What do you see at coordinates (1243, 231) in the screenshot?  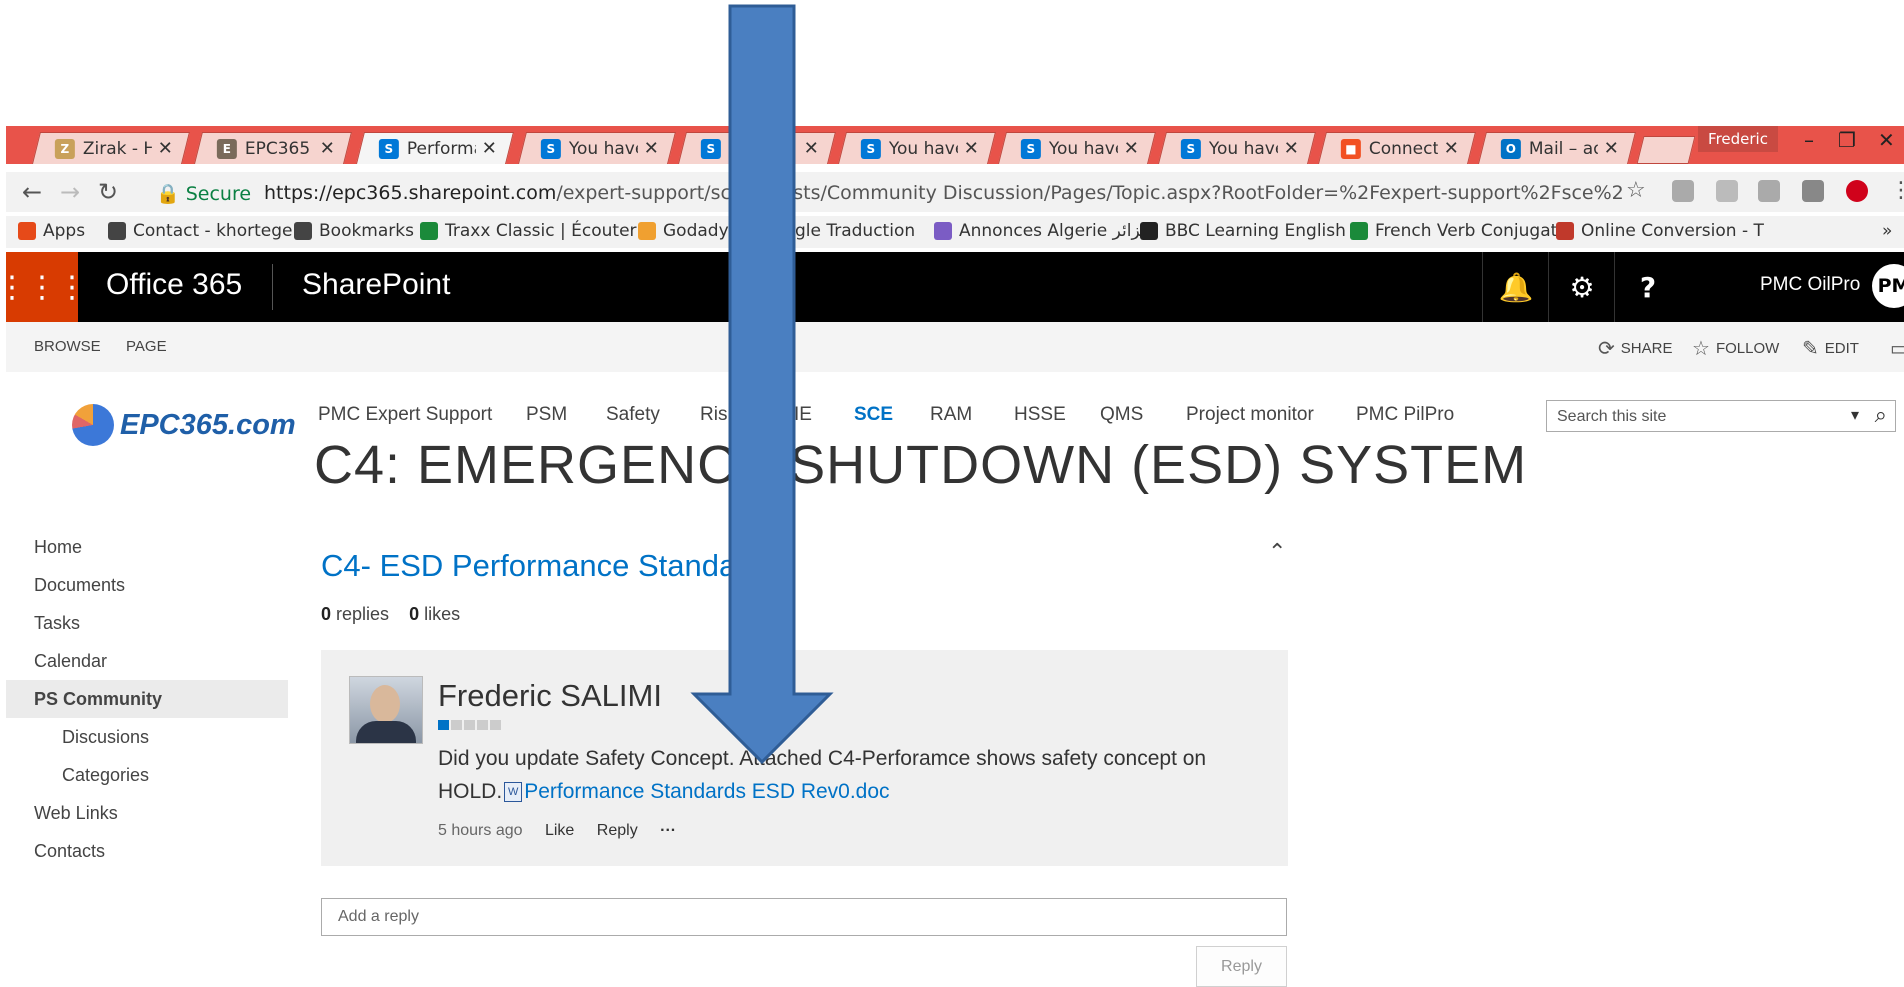 I see `bookmark-item: BBC Learning English` at bounding box center [1243, 231].